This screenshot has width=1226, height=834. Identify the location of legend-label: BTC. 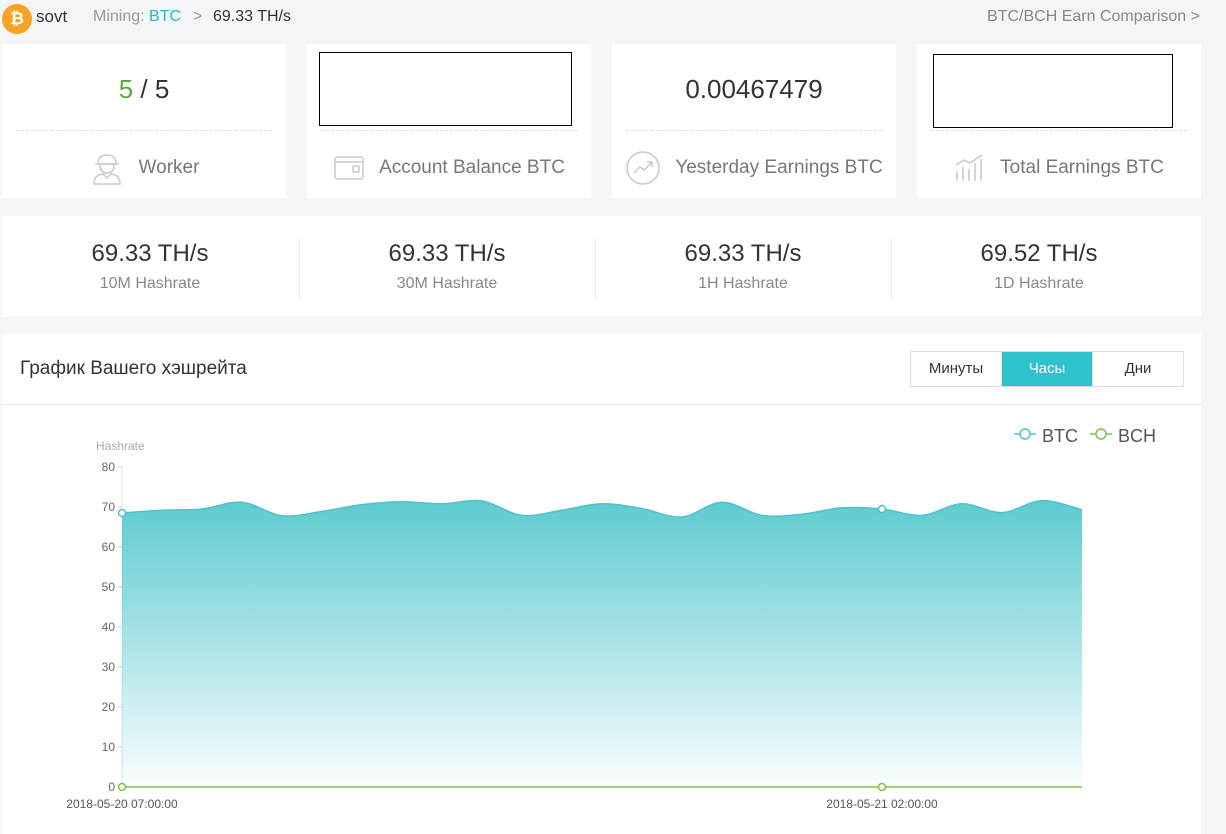
(1060, 436).